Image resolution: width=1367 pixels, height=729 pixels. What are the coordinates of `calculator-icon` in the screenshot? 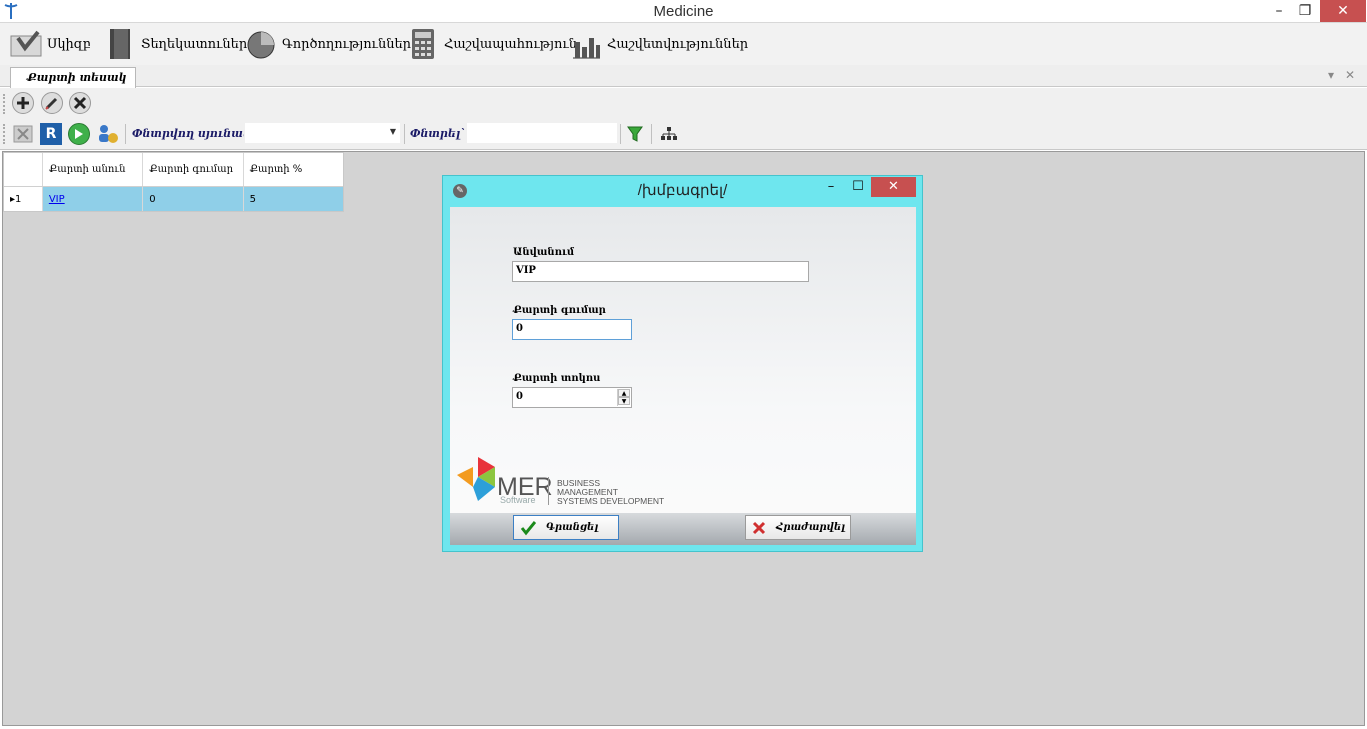 It's located at (423, 44).